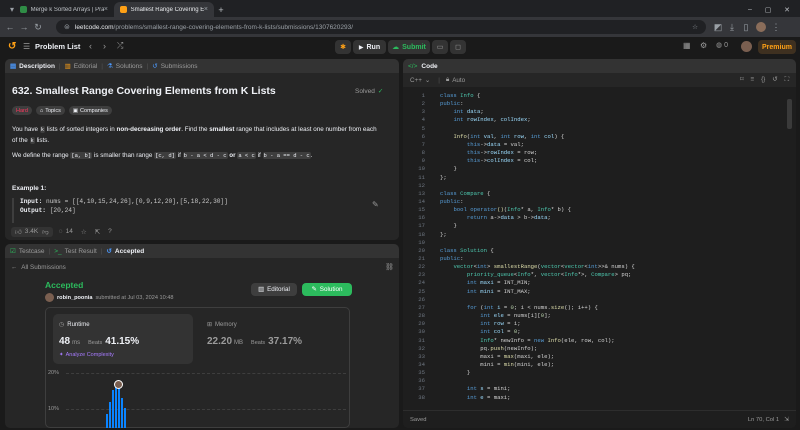 Image resolution: width=800 pixels, height=430 pixels. Describe the element at coordinates (722, 45) in the screenshot. I see `coins-display: ◍ 0` at that location.